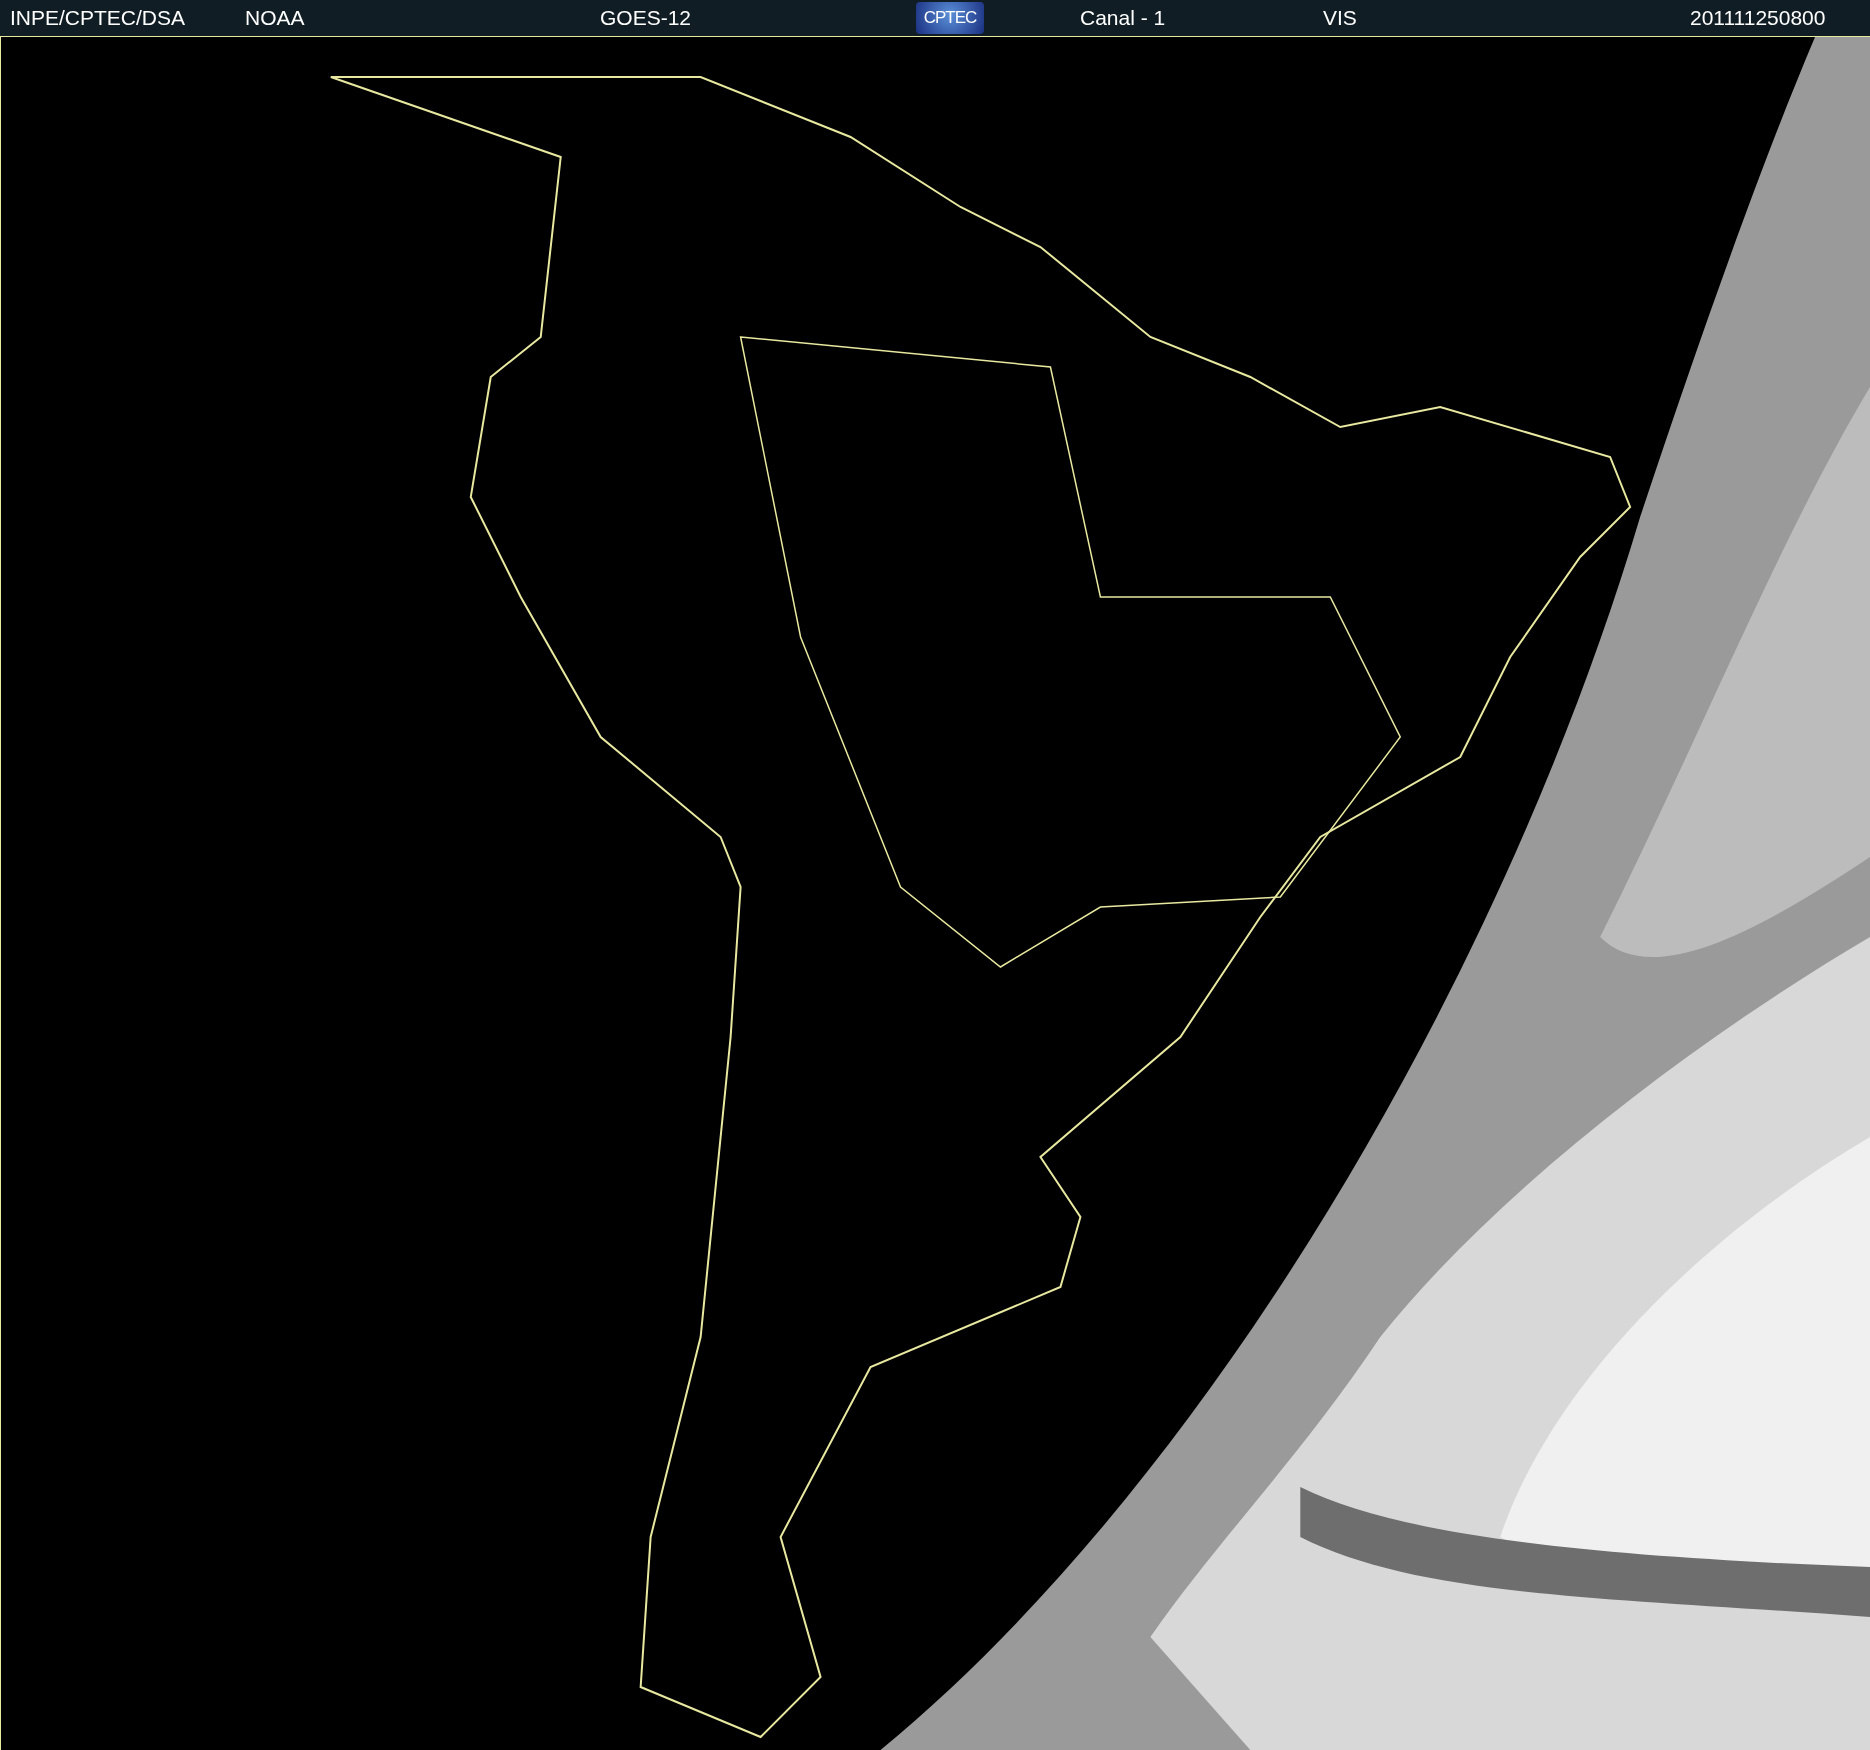 The width and height of the screenshot is (1870, 1750). What do you see at coordinates (1340, 18) in the screenshot?
I see `band-label: VIS` at bounding box center [1340, 18].